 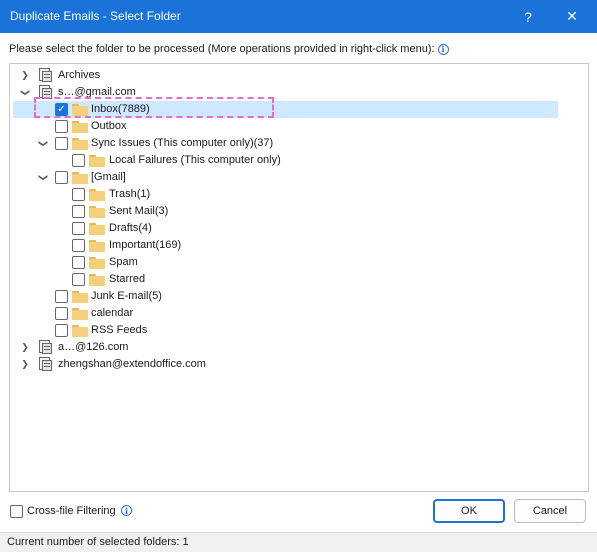 What do you see at coordinates (126, 296) in the screenshot?
I see `tree-label: Junk E-mail(5)` at bounding box center [126, 296].